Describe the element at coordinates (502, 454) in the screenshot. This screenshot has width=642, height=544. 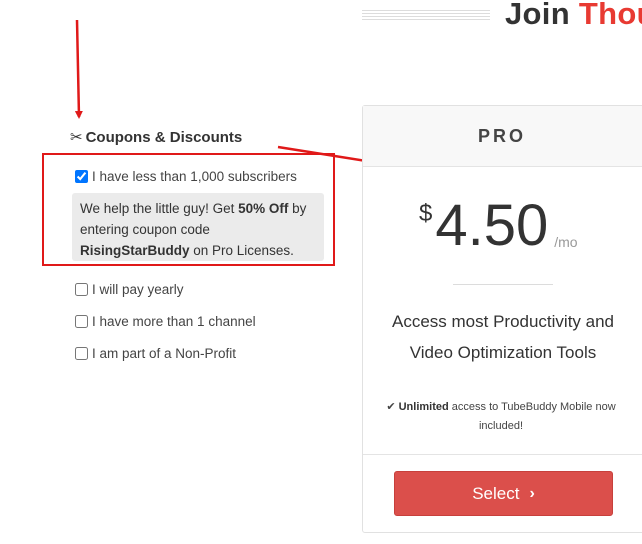
I see `card-footer-divider` at that location.